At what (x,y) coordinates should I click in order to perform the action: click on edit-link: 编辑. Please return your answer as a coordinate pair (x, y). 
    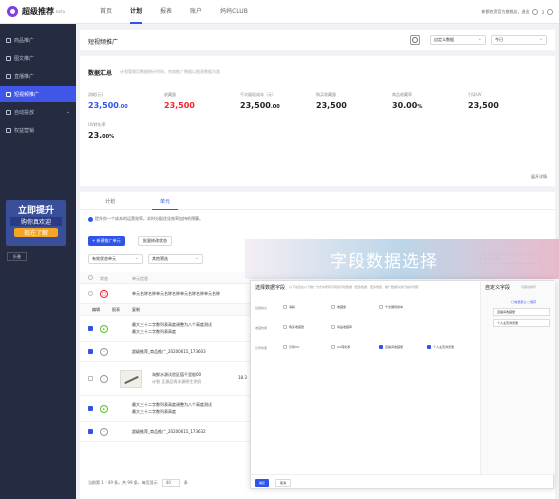
    Looking at the image, I should click on (96, 310).